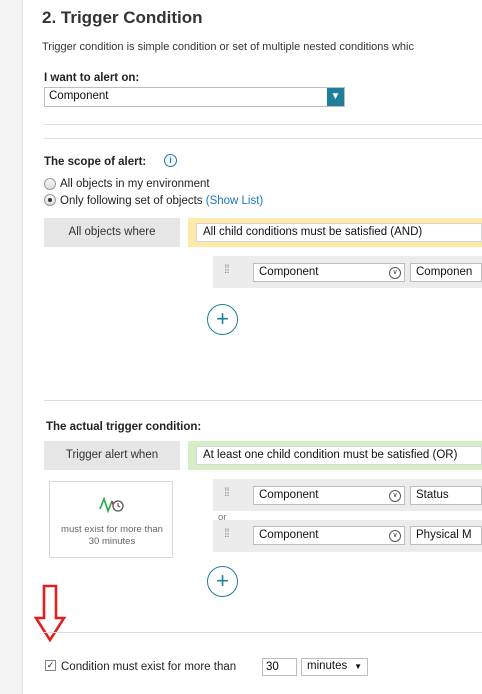 Image resolution: width=482 pixels, height=694 pixels. Describe the element at coordinates (50, 665) in the screenshot. I see `condition-duration-checkbox: ✓` at that location.